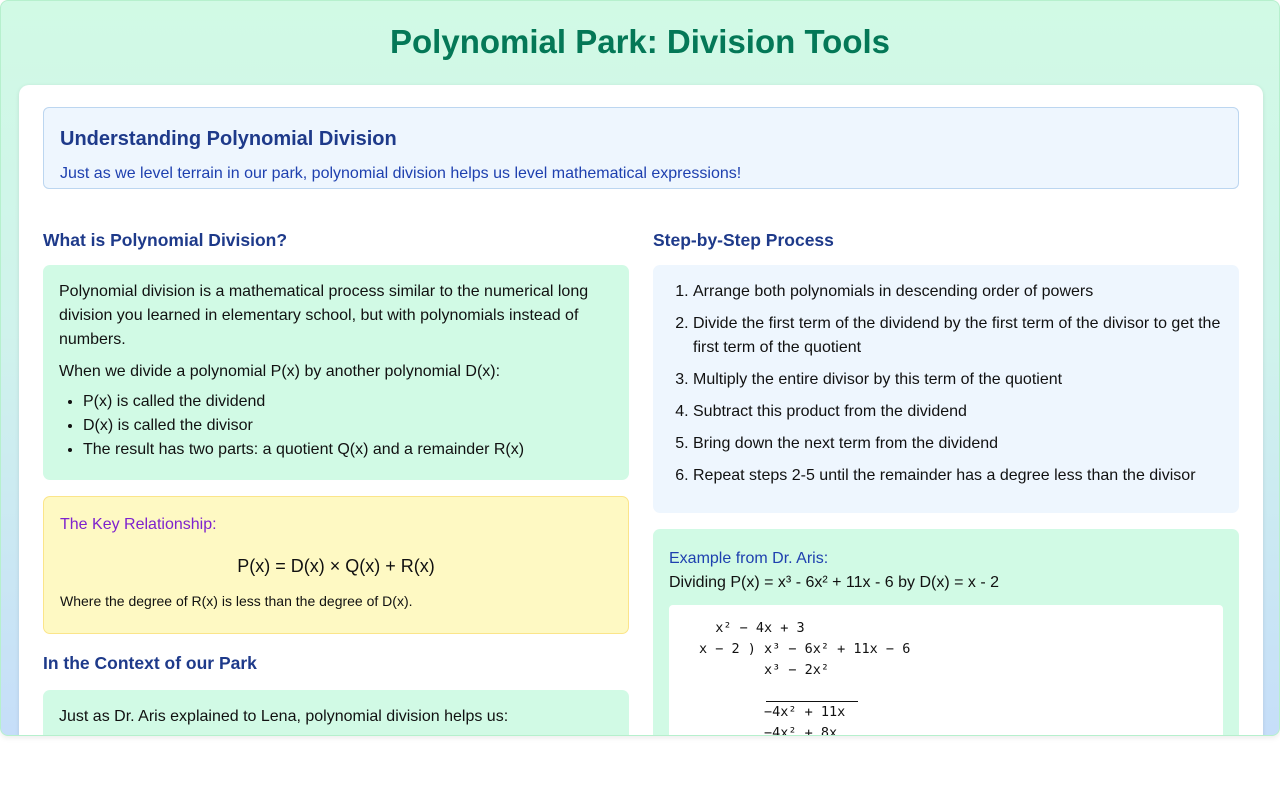 The width and height of the screenshot is (1280, 800). Describe the element at coordinates (348, 426) in the screenshot. I see `list-item: D(x) is called the divisor` at that location.